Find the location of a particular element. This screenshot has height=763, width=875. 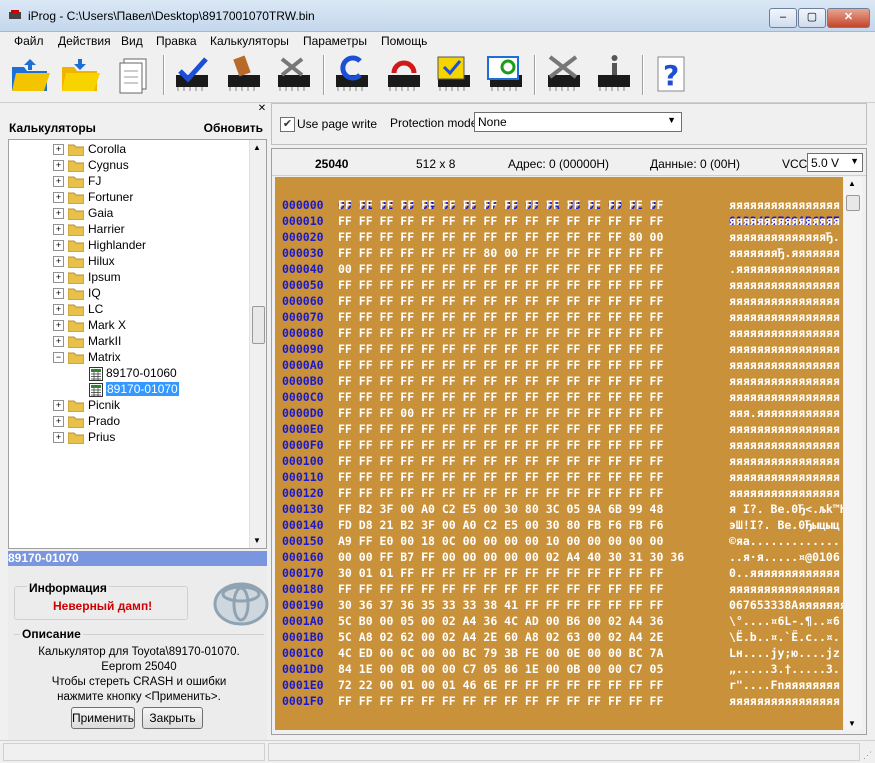

use-page-write-checkbox: ✔ is located at coordinates (287, 124).